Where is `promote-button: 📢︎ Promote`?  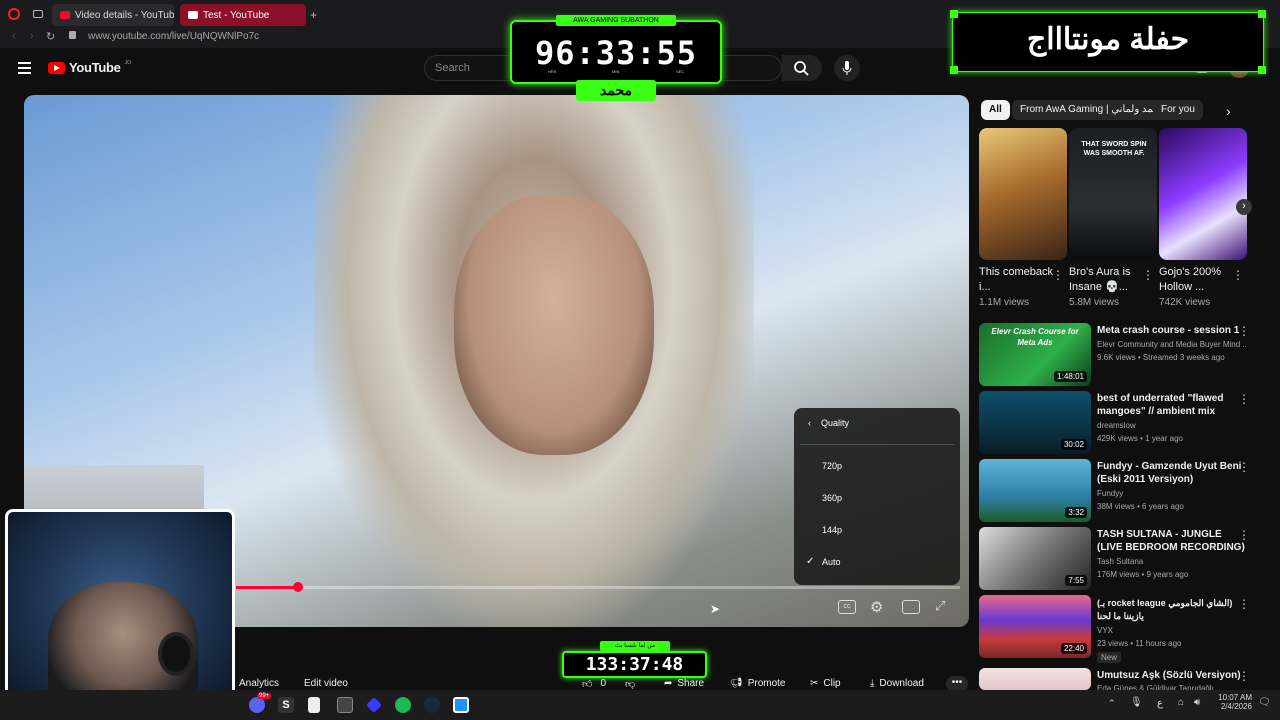 promote-button: 📢︎ Promote is located at coordinates (758, 683).